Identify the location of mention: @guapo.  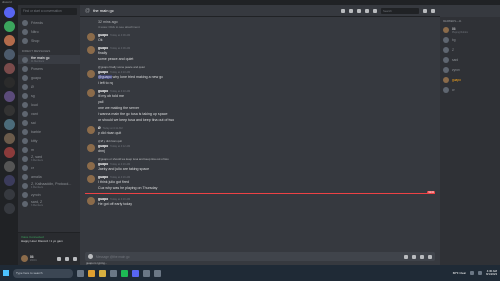
(105, 77).